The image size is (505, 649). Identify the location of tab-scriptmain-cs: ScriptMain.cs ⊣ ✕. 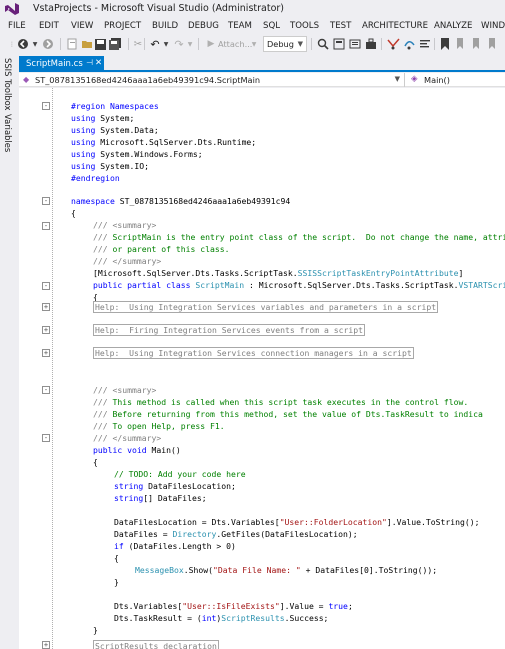
(61, 64).